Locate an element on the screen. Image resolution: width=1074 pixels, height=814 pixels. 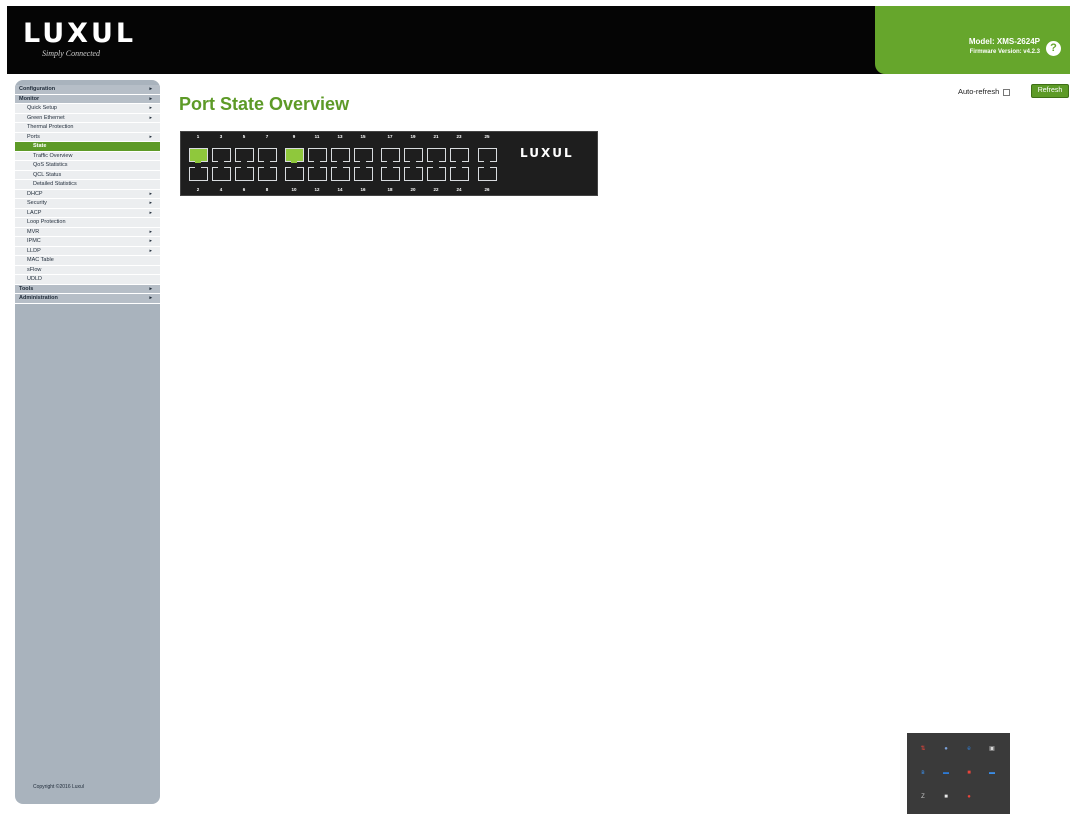
chat-icon: ▬ is located at coordinates (992, 773).